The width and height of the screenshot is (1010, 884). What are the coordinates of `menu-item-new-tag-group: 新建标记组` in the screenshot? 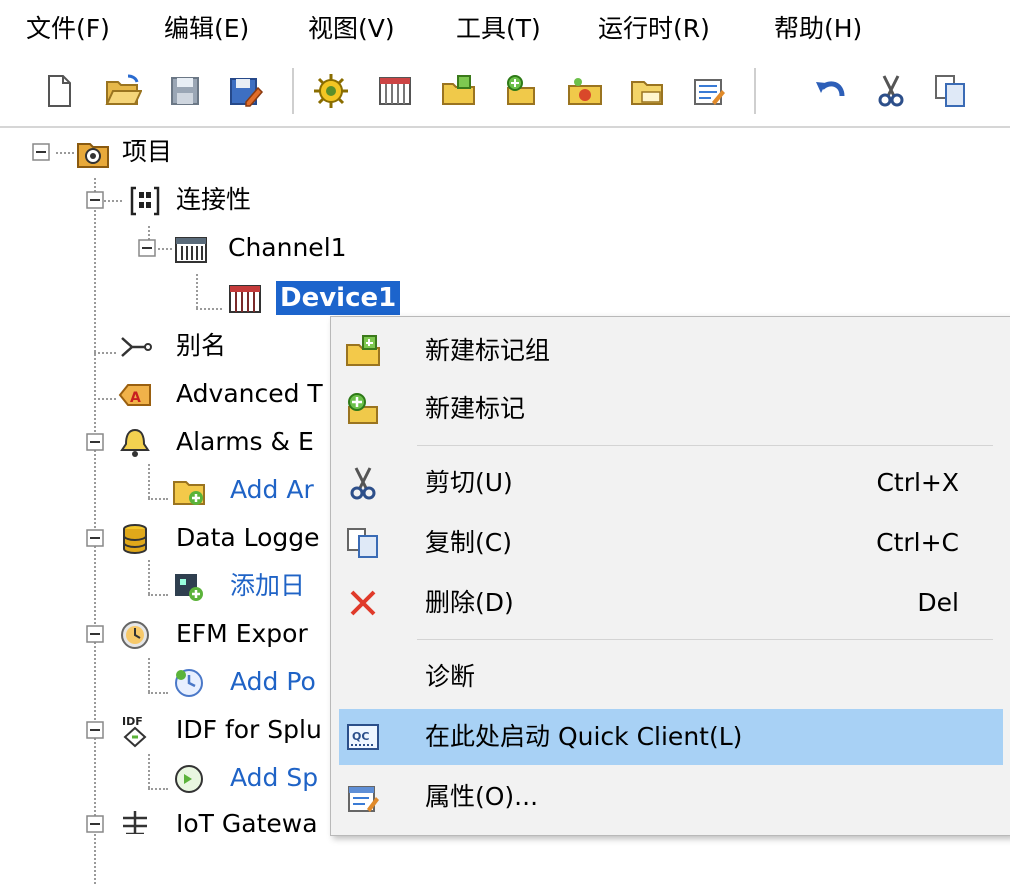 It's located at (671, 351).